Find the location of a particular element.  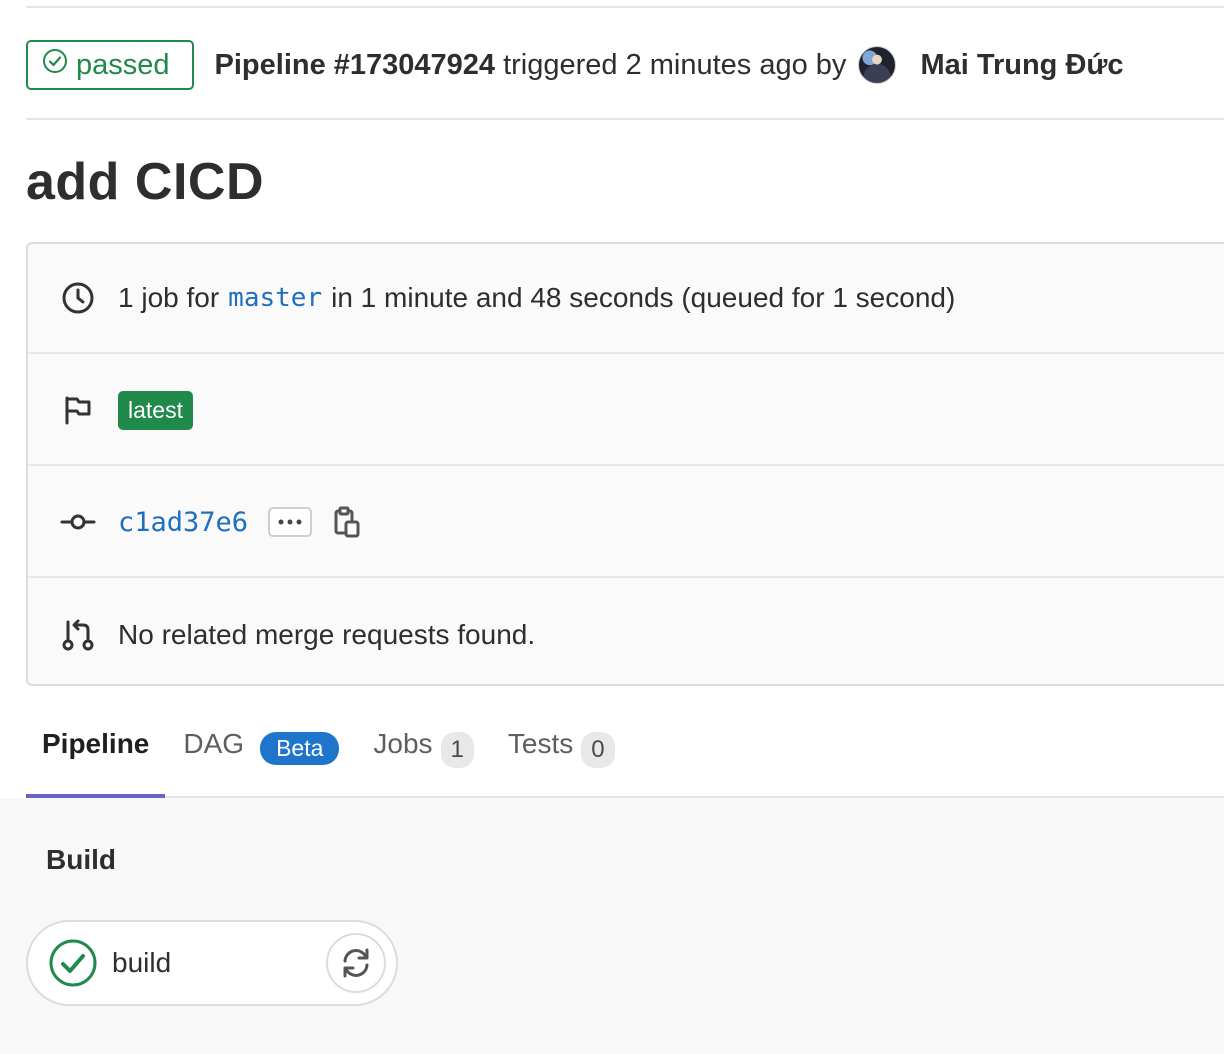

tab-jobs-label: Jobs is located at coordinates (403, 743).